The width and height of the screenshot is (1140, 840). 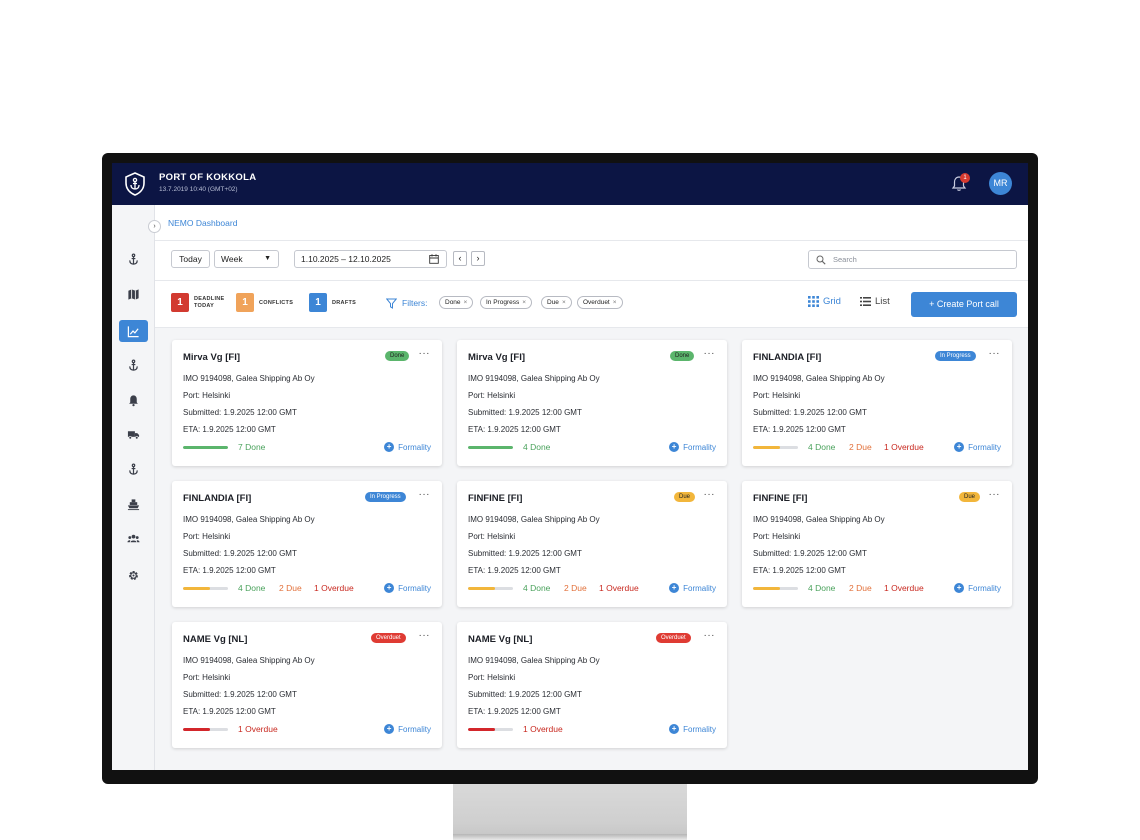 What do you see at coordinates (506, 302) in the screenshot?
I see `filter-chip-in-progress: In Progress ×` at bounding box center [506, 302].